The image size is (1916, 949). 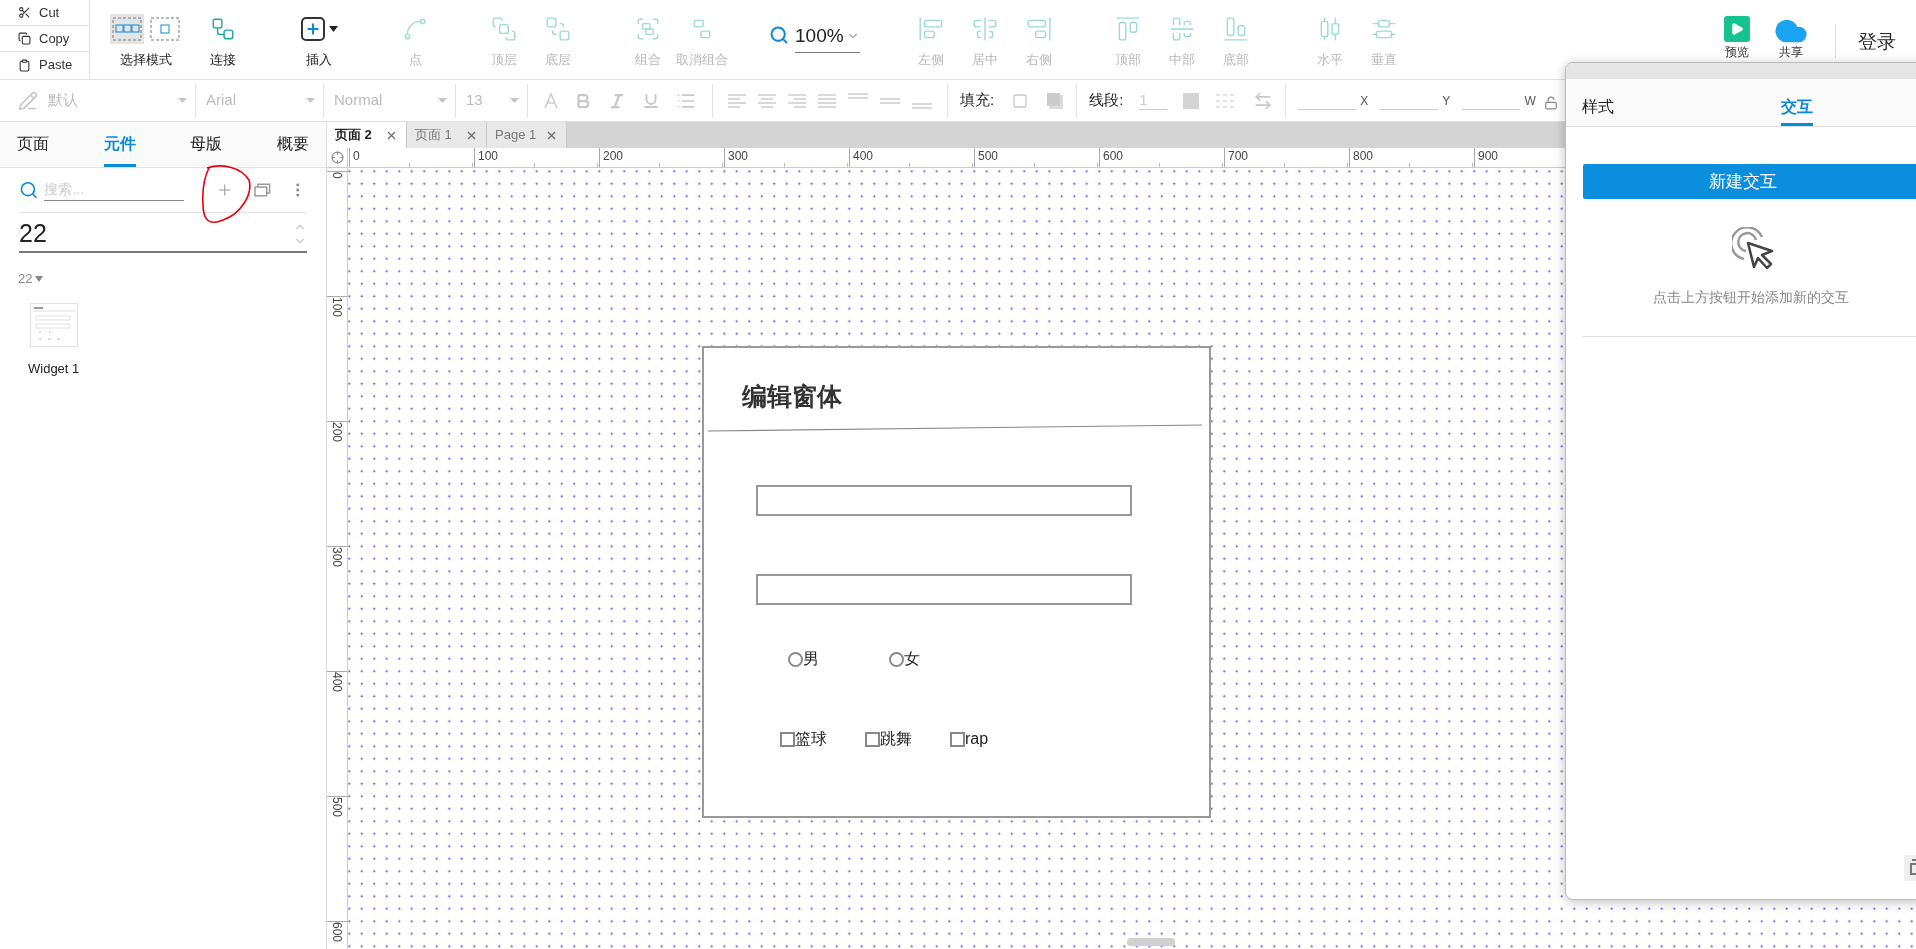 What do you see at coordinates (1550, 102) in the screenshot?
I see `lock-icon` at bounding box center [1550, 102].